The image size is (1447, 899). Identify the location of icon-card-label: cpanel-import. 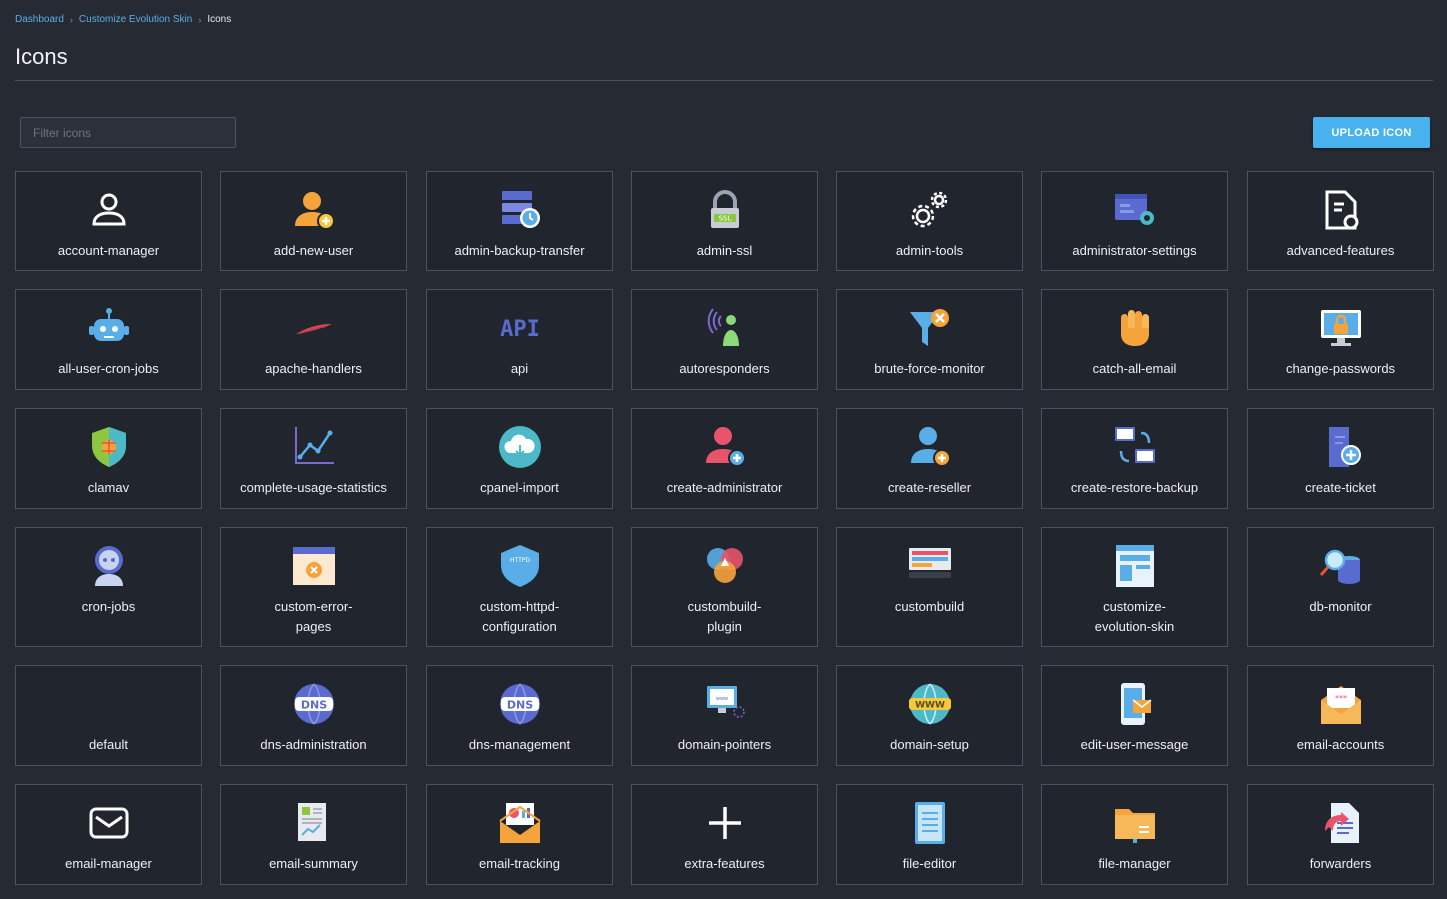
(519, 487).